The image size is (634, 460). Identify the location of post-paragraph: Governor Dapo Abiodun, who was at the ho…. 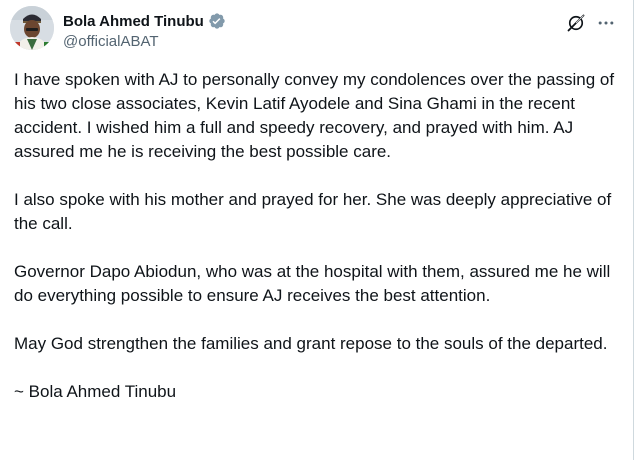
(312, 283).